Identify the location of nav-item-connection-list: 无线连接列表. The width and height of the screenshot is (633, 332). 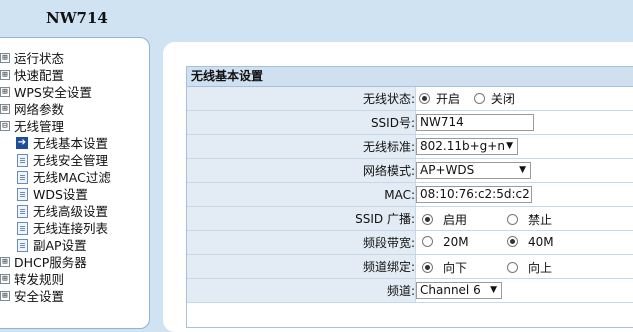
(75, 228).